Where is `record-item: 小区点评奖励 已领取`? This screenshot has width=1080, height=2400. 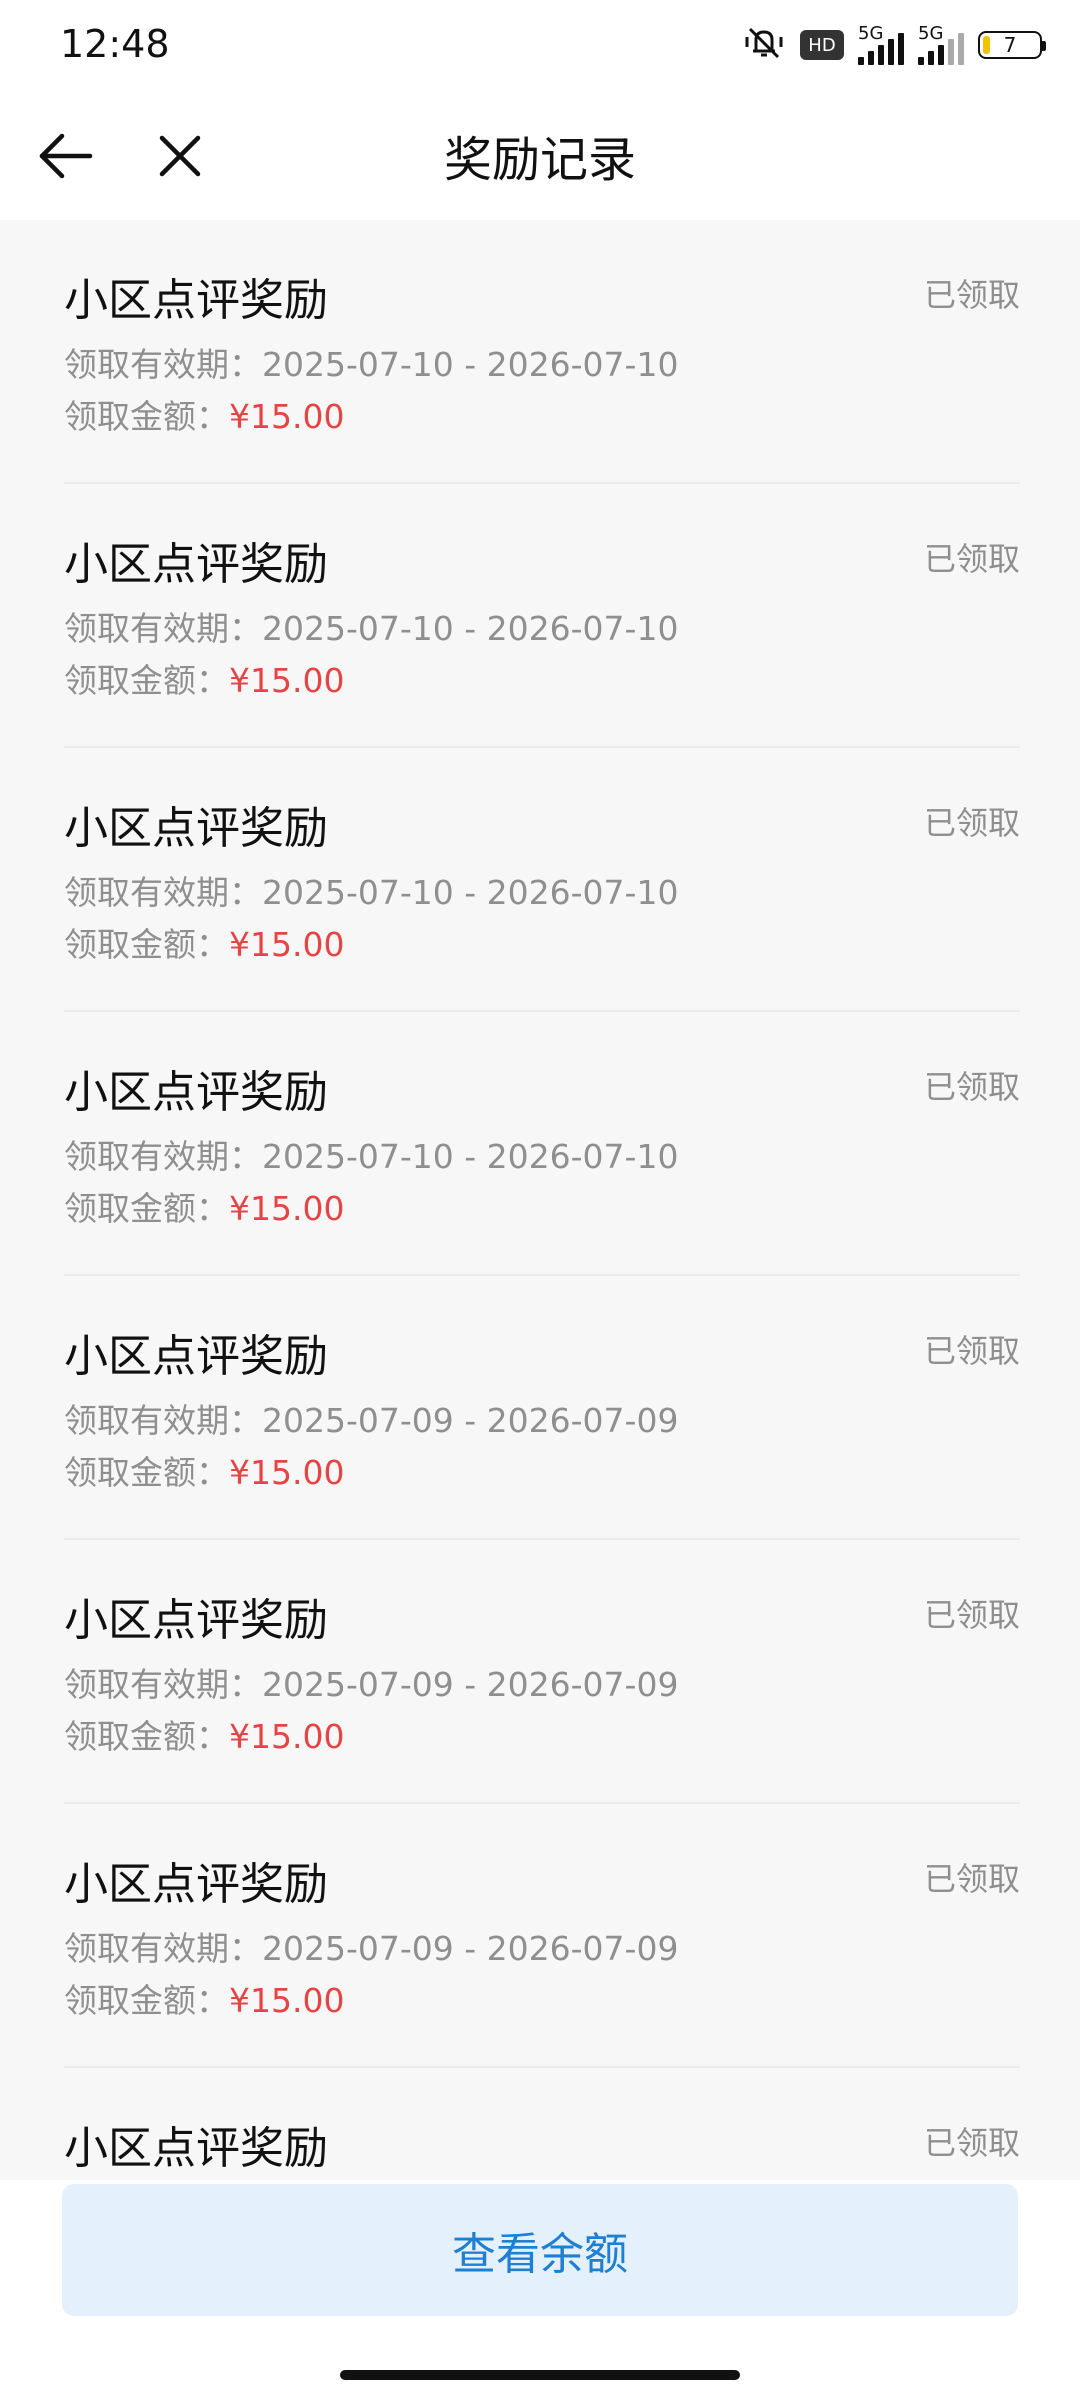
record-item: 小区点评奖励 已领取 is located at coordinates (542, 2124).